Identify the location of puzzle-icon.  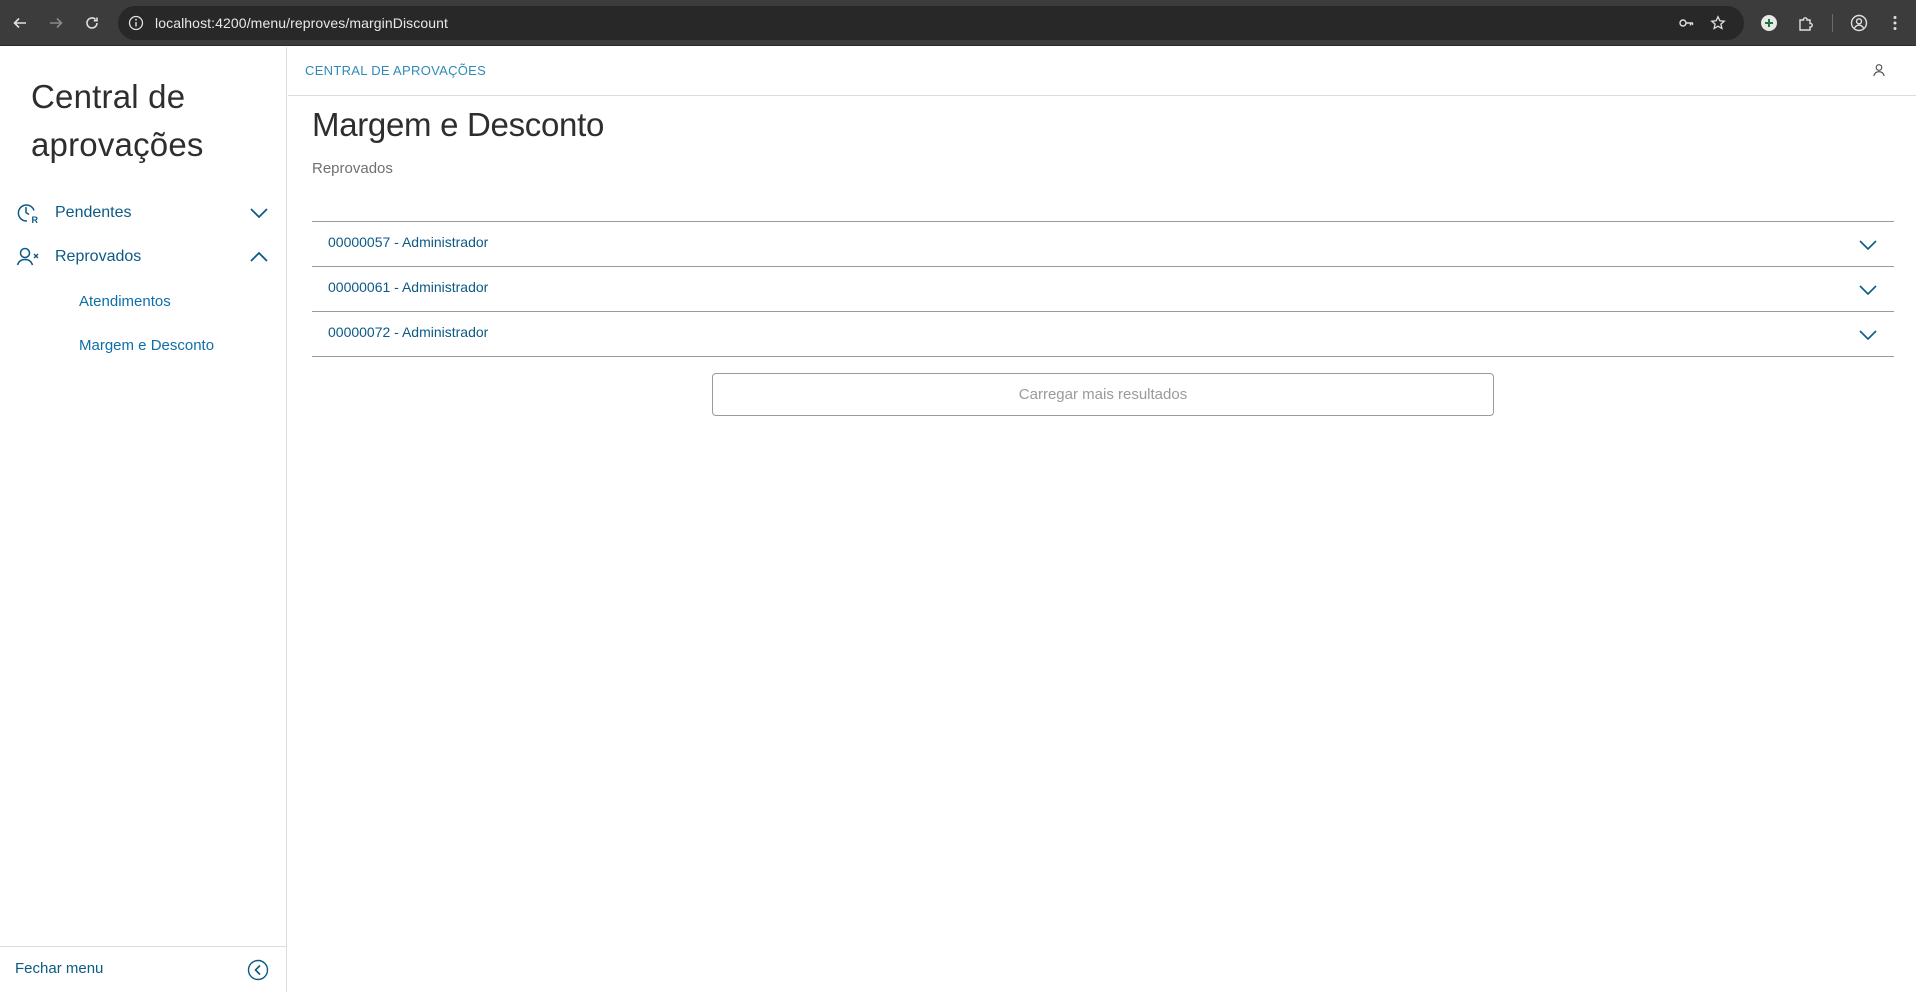
(1806, 24).